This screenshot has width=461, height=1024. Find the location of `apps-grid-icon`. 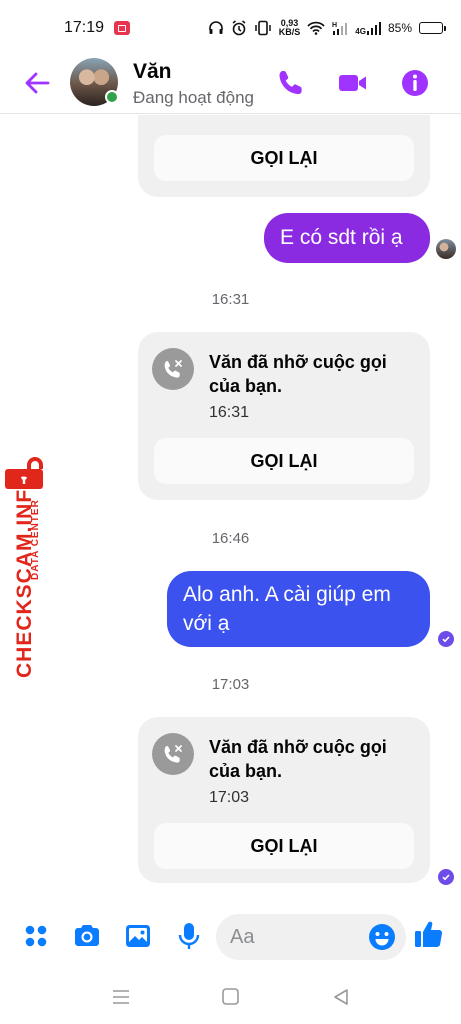

apps-grid-icon is located at coordinates (36, 936).